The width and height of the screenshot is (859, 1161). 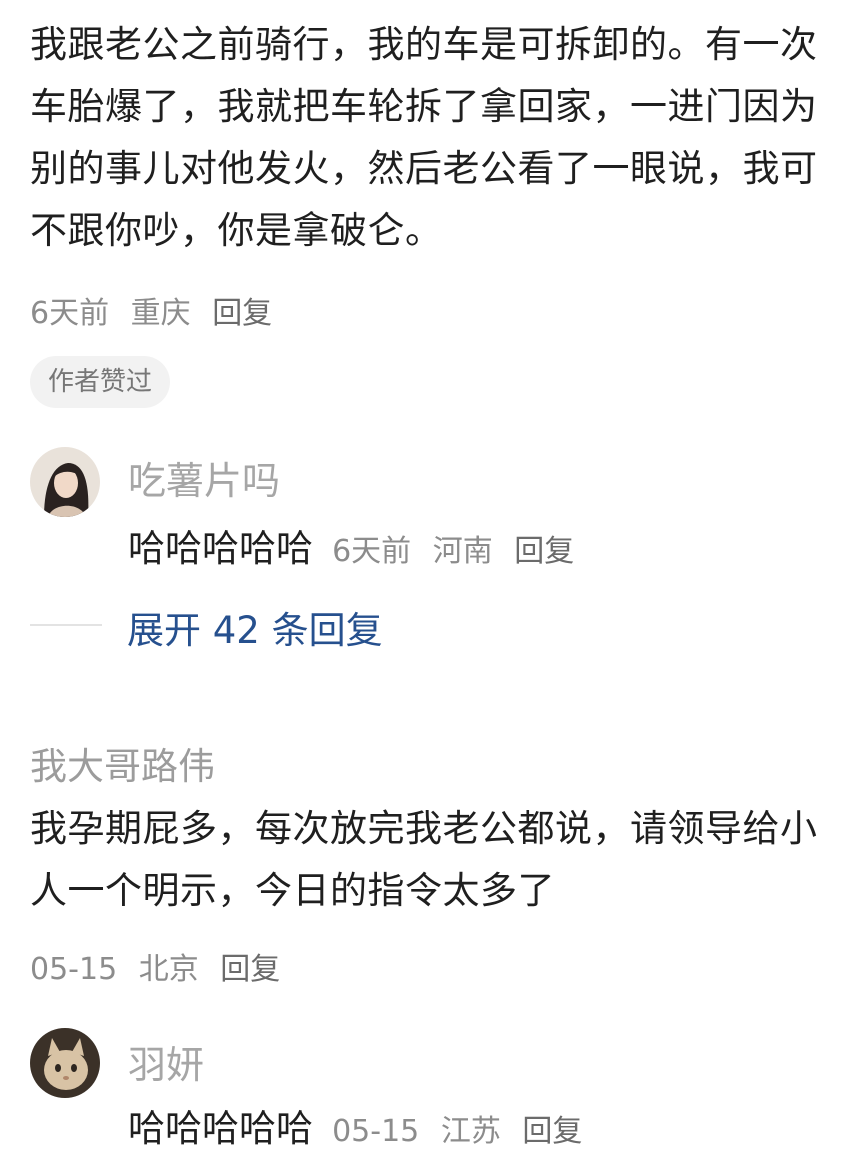 I want to click on comment-meta: 05-15 北京 回复, so click(x=161, y=966).